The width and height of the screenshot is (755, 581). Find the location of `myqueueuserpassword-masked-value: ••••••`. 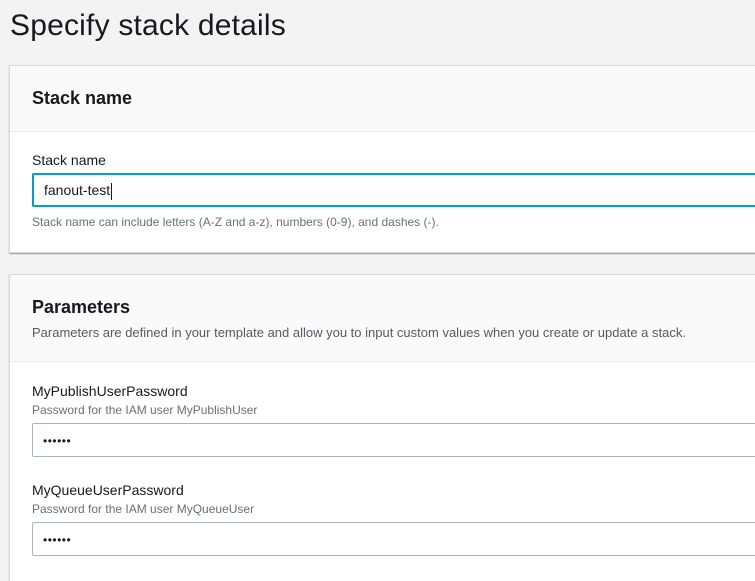

myqueueuserpassword-masked-value: •••••• is located at coordinates (57, 540).